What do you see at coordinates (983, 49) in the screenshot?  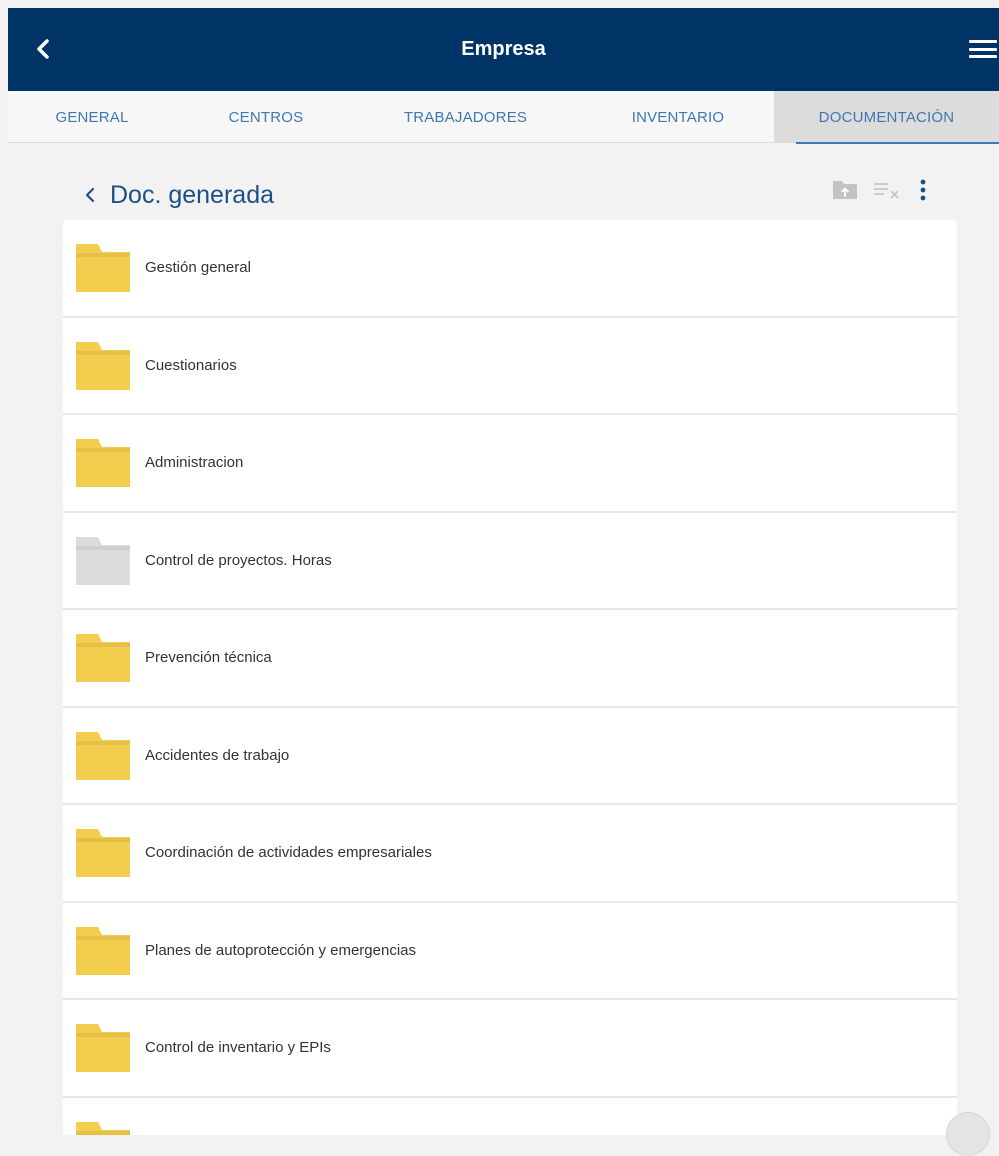 I see `hamburger-menu-icon` at bounding box center [983, 49].